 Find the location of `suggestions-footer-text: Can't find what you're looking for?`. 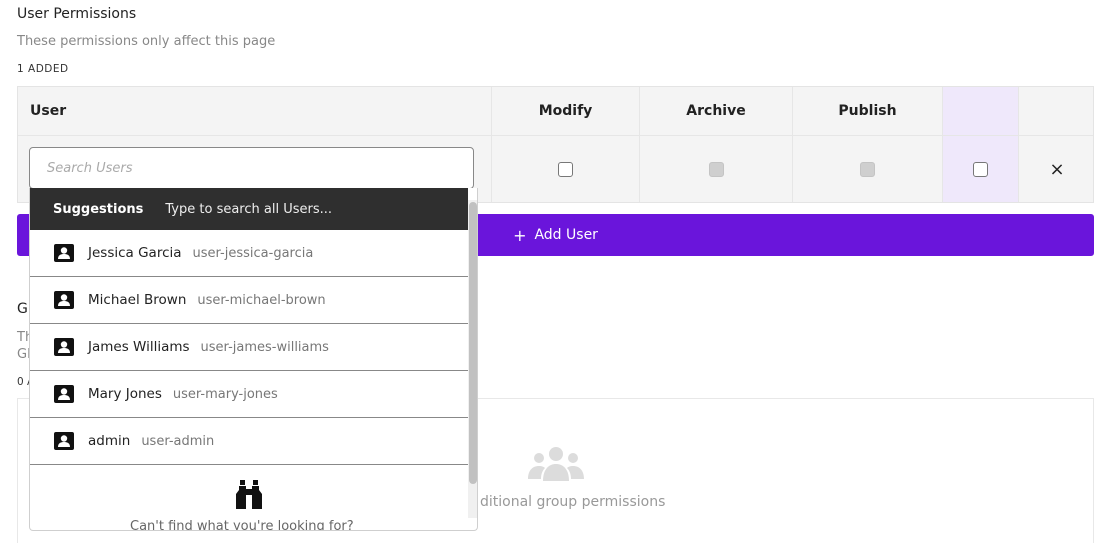

suggestions-footer-text: Can't find what you're looking for? is located at coordinates (242, 525).